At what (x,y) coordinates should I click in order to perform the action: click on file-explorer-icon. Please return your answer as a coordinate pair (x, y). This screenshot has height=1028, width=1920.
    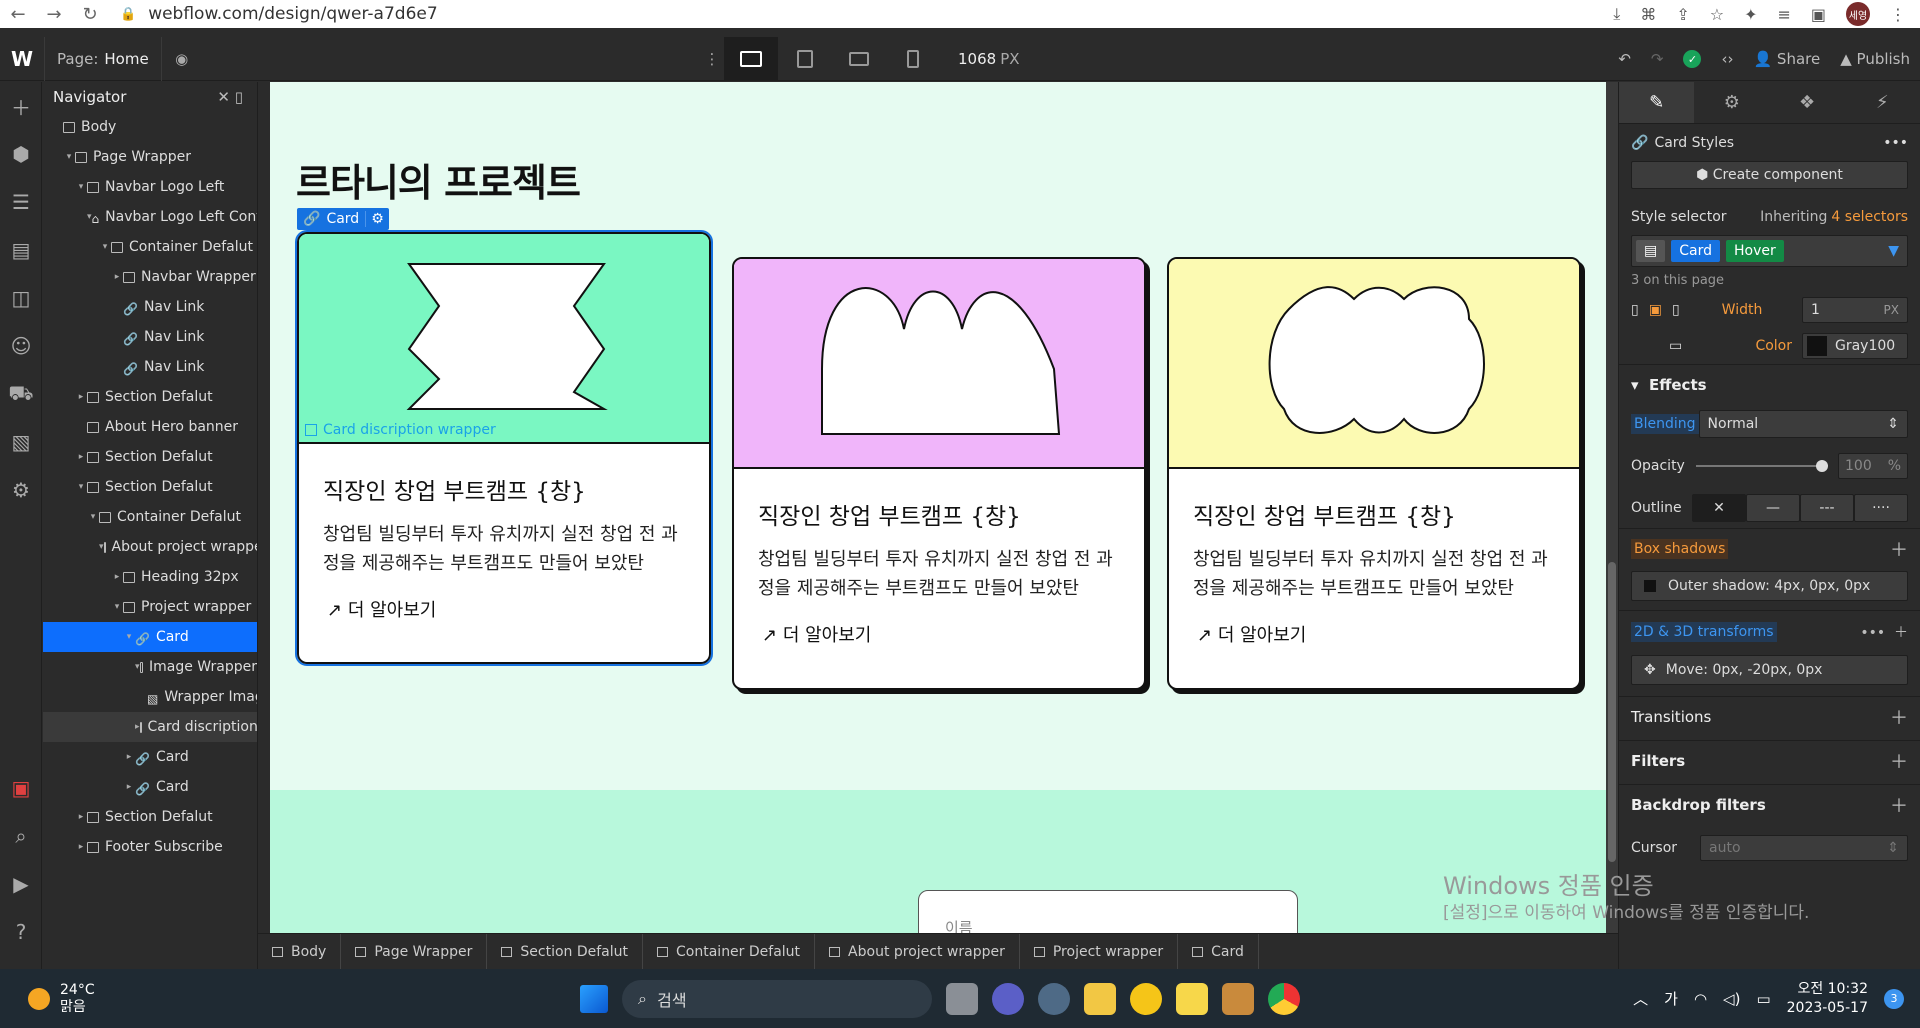
    Looking at the image, I should click on (1100, 998).